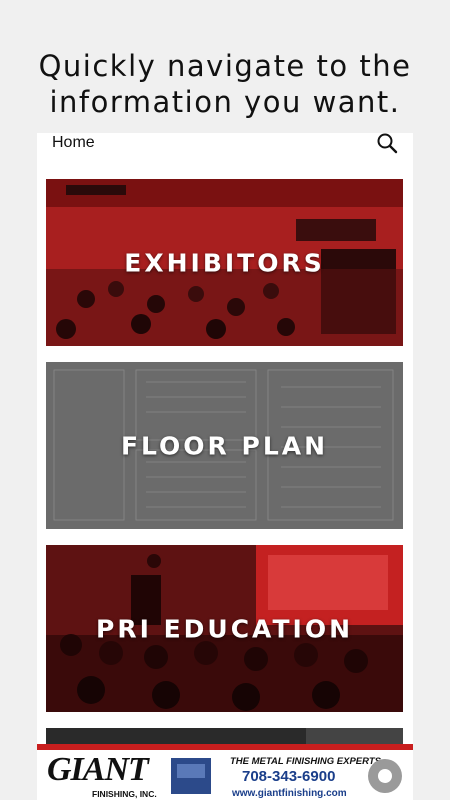  Describe the element at coordinates (385, 776) in the screenshot. I see `gear-icon` at that location.